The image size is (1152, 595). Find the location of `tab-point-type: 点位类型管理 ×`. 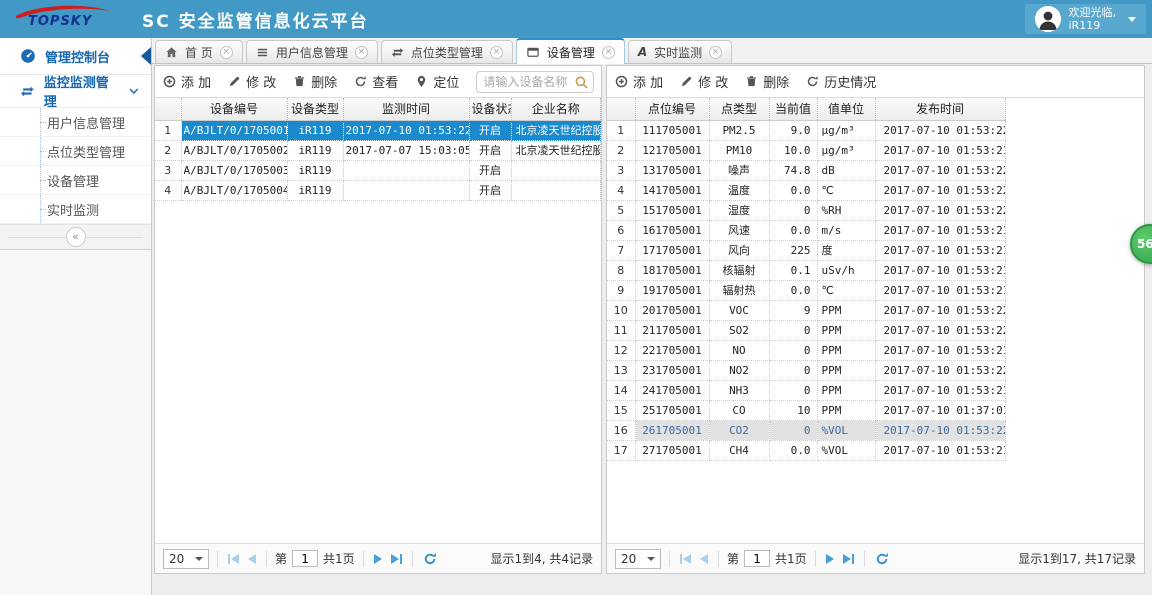

tab-point-type: 点位类型管理 × is located at coordinates (446, 51).